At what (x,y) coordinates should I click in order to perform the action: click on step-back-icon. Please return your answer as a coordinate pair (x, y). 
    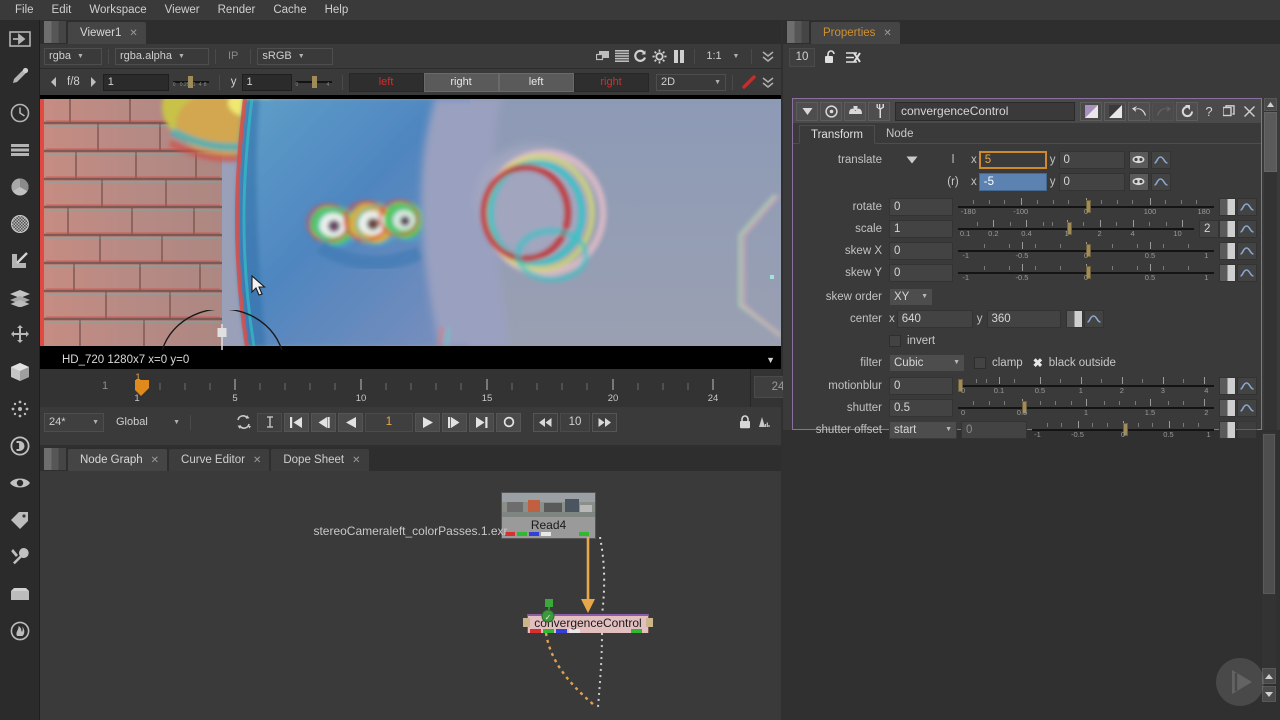
    Looking at the image, I should click on (545, 422).